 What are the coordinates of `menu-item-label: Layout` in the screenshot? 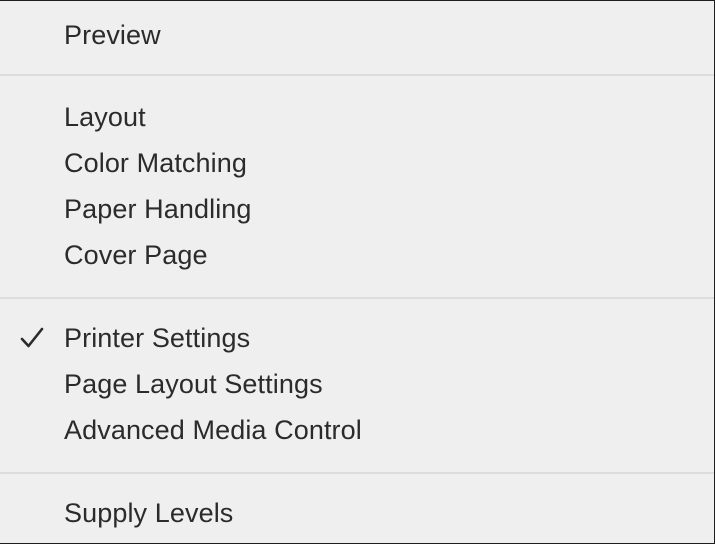 It's located at (105, 117).